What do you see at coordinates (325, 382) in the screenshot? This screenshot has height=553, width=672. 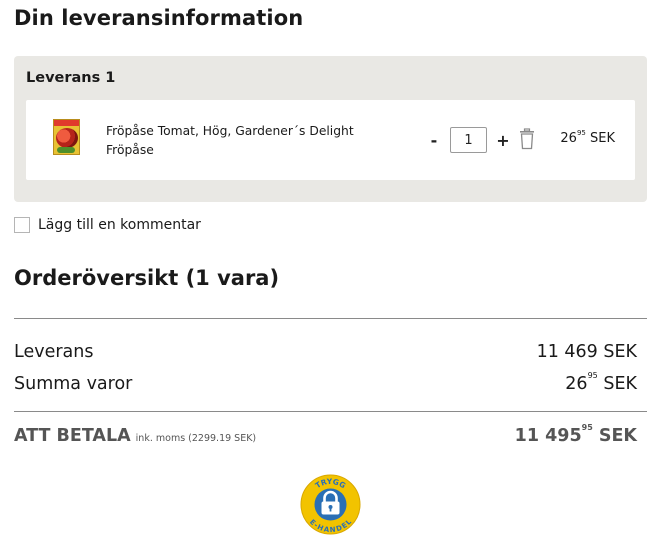 I see `summary-row-items: Summa varor 2695 SEK` at bounding box center [325, 382].